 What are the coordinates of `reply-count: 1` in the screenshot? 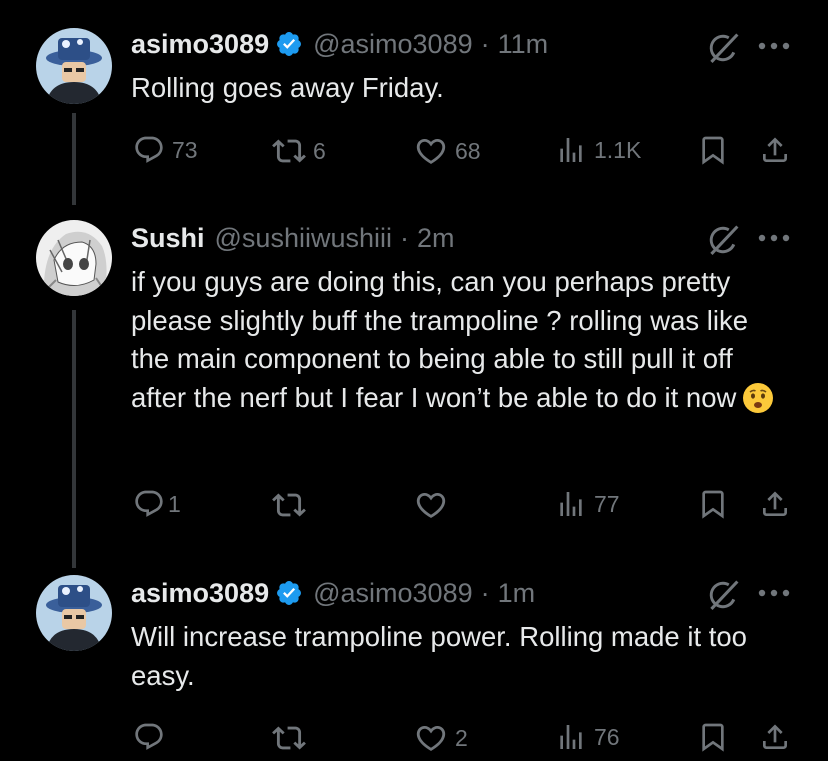 It's located at (174, 503).